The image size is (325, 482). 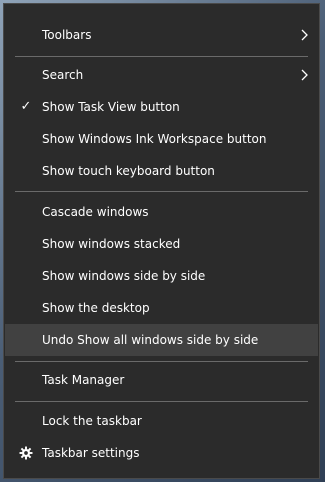 What do you see at coordinates (150, 340) in the screenshot?
I see `menu-item-label: Undo Show all windows side by side` at bounding box center [150, 340].